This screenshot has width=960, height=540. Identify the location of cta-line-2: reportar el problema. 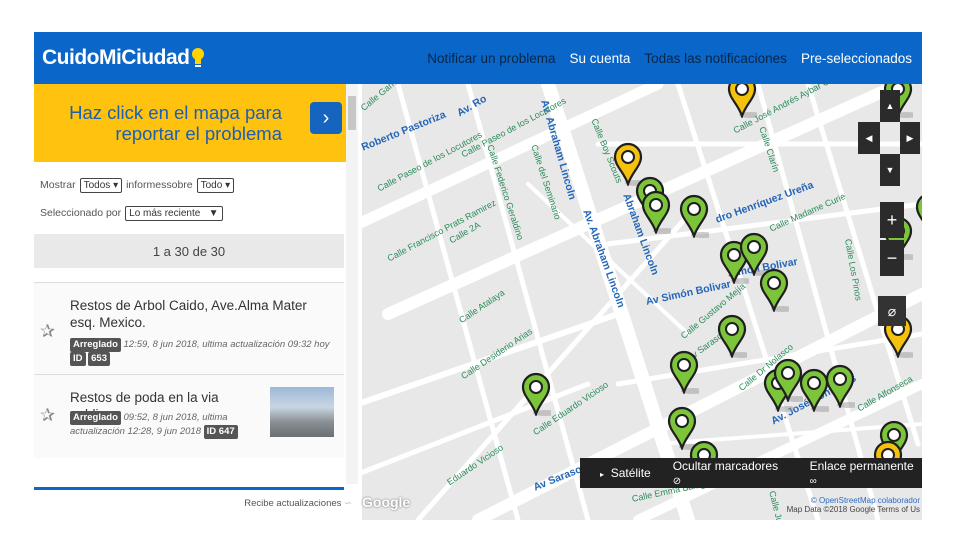
(198, 133).